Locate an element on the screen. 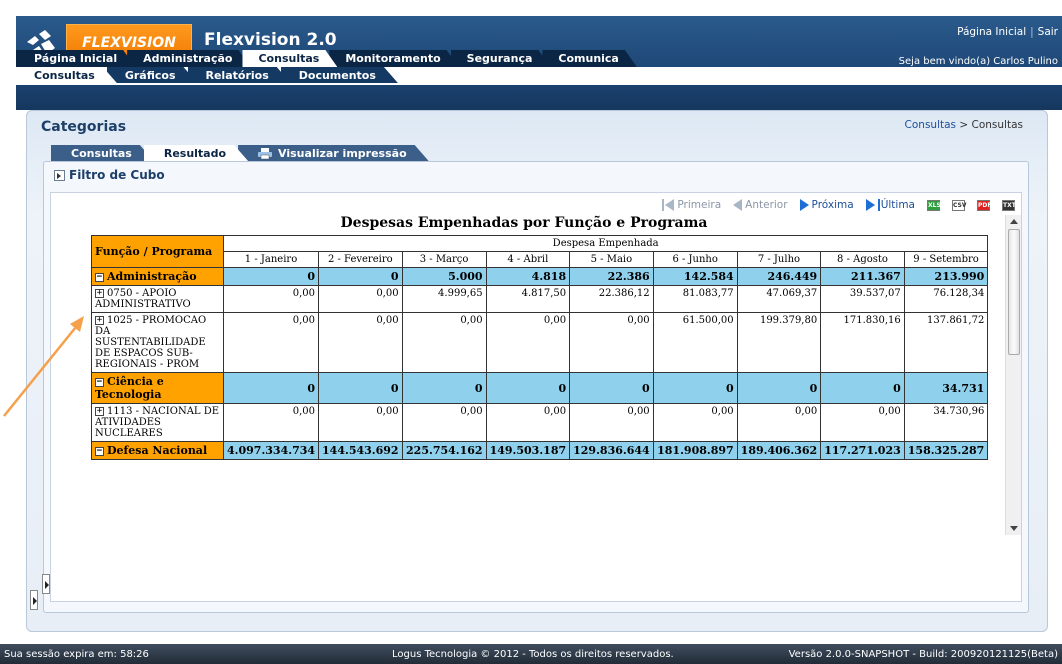 The height and width of the screenshot is (664, 1062). program-label-cell: +0750 - APOIO ADMINISTRATIVO is located at coordinates (157, 299).